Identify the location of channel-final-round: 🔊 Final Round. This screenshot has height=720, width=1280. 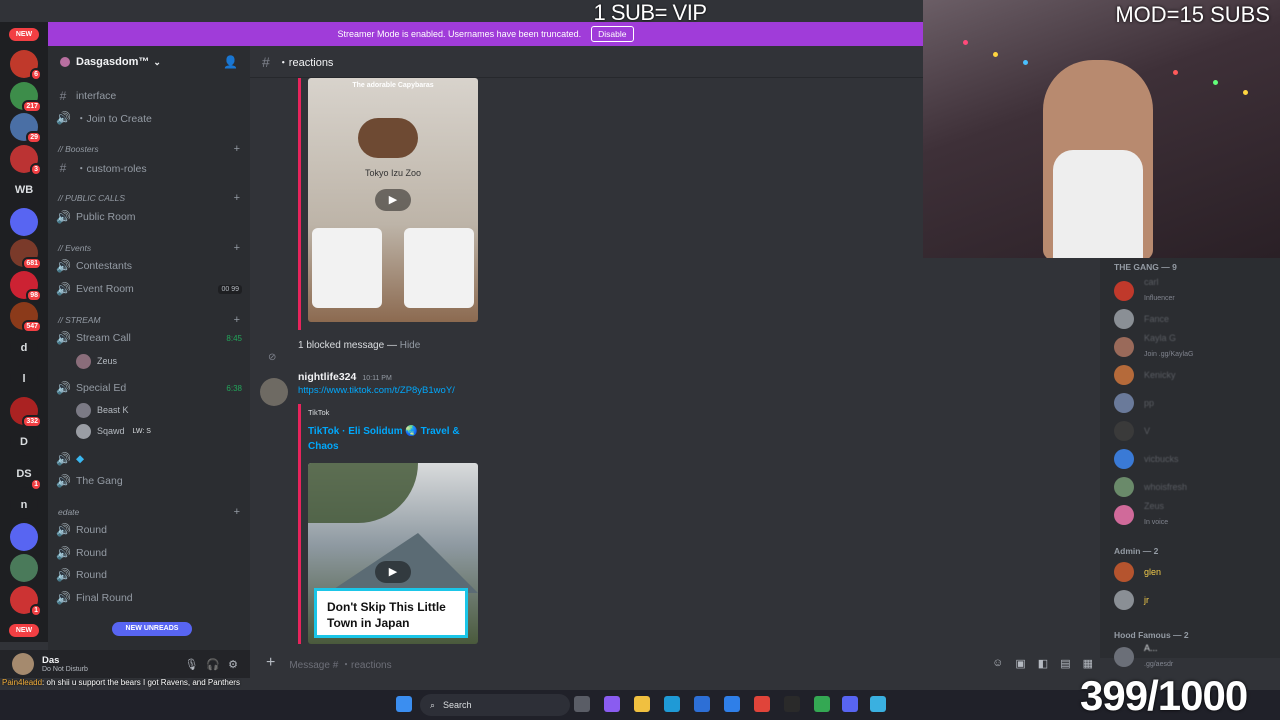
(149, 598).